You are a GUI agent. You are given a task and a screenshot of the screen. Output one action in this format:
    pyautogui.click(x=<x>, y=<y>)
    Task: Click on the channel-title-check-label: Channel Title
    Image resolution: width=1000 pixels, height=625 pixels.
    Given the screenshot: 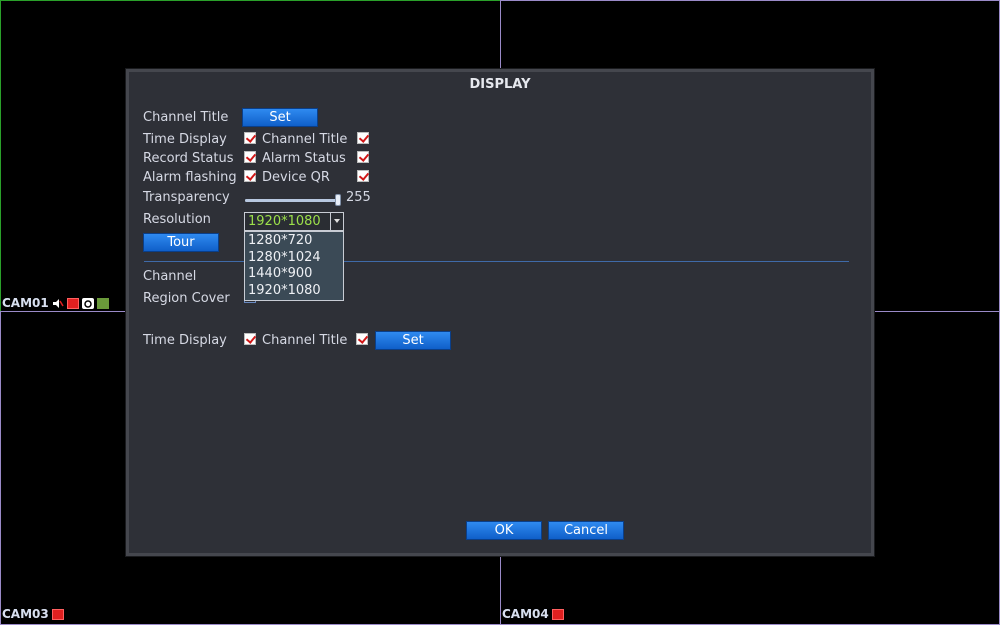 What is the action you would take?
    pyautogui.click(x=305, y=139)
    